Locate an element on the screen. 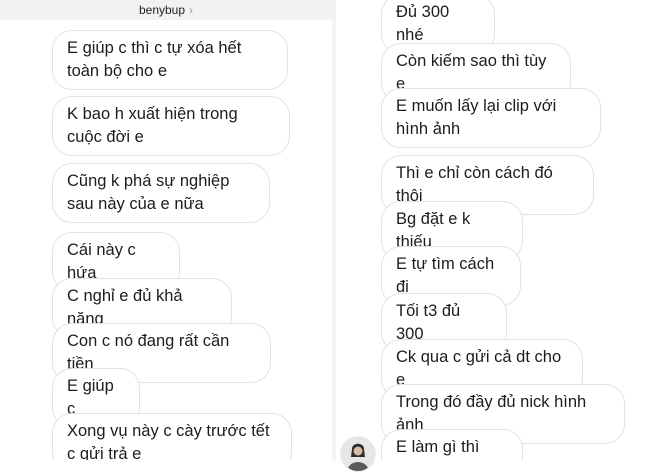  message-bubble: E muốn lấy lại clip với hình ảnh is located at coordinates (491, 118).